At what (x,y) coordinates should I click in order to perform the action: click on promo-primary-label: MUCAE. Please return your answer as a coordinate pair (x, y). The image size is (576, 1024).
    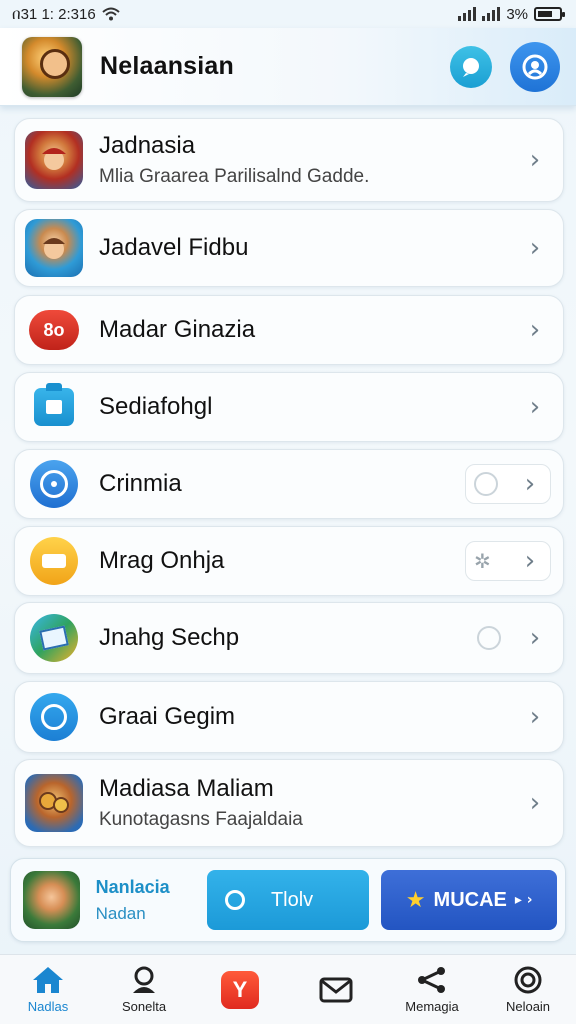
    Looking at the image, I should click on (470, 899).